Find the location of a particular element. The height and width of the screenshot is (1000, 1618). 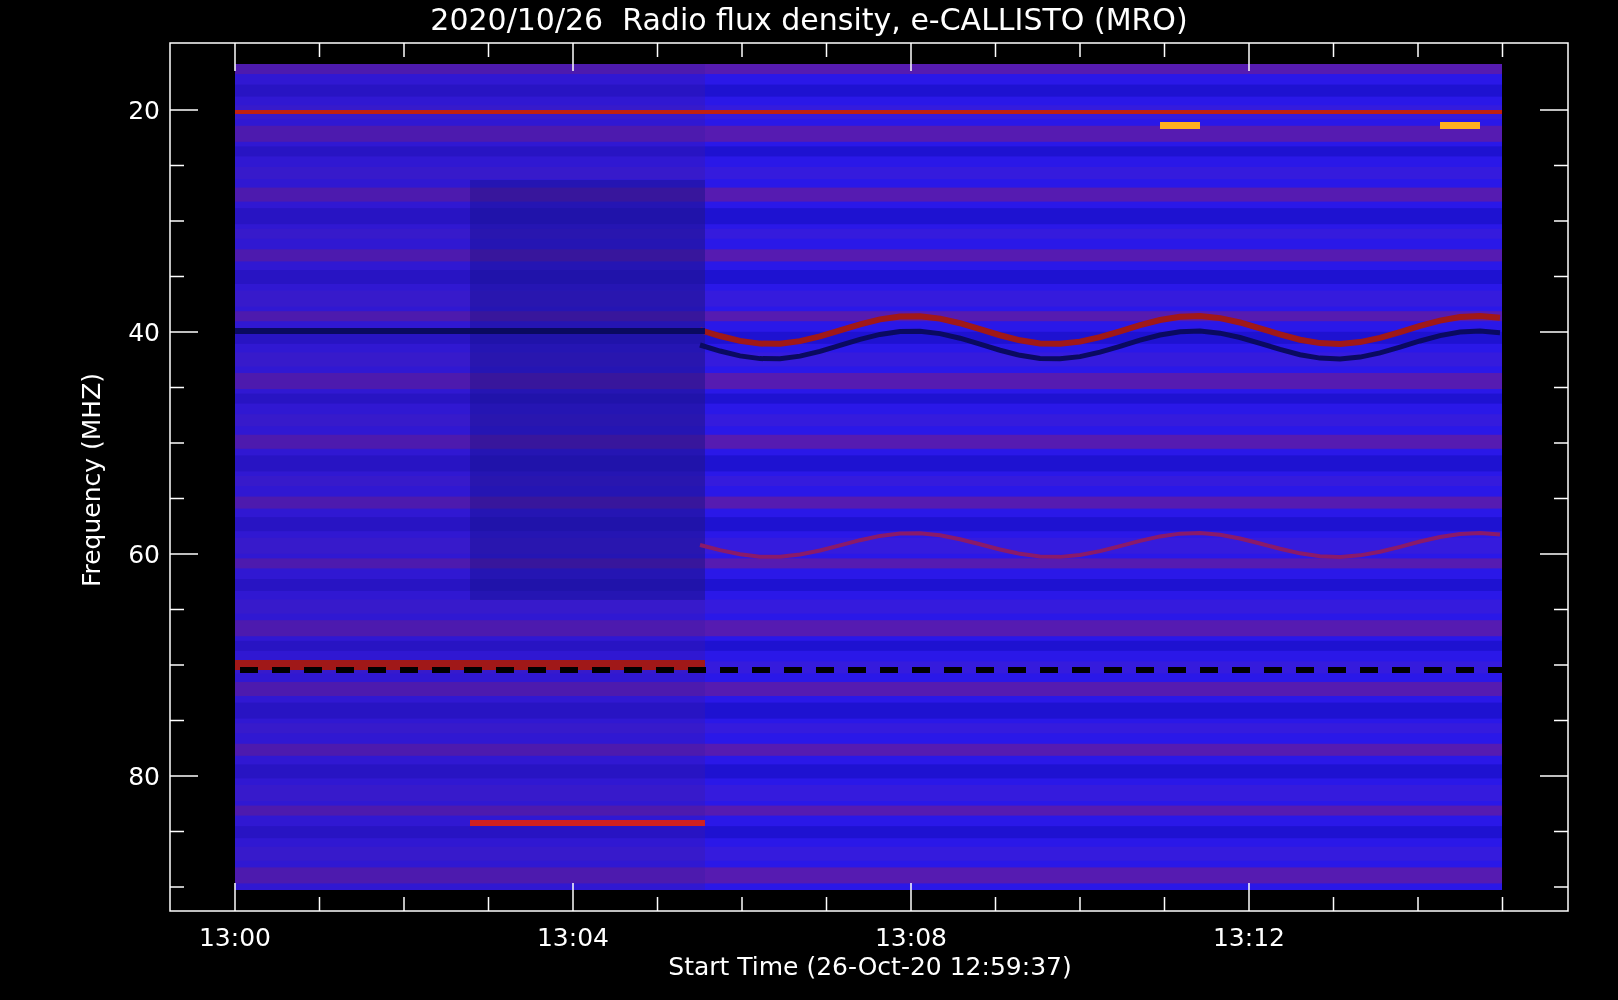

x-tick-label: 13:04 is located at coordinates (573, 937).